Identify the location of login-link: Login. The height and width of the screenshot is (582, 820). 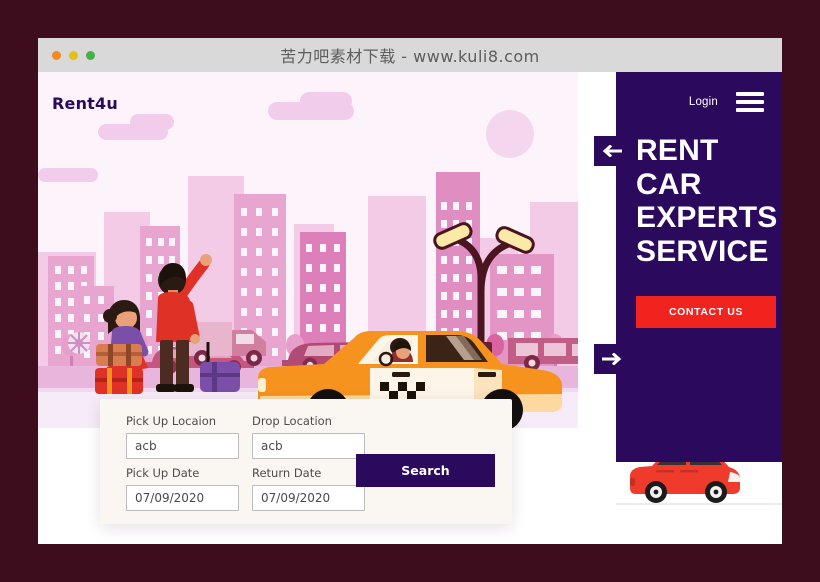
(703, 102).